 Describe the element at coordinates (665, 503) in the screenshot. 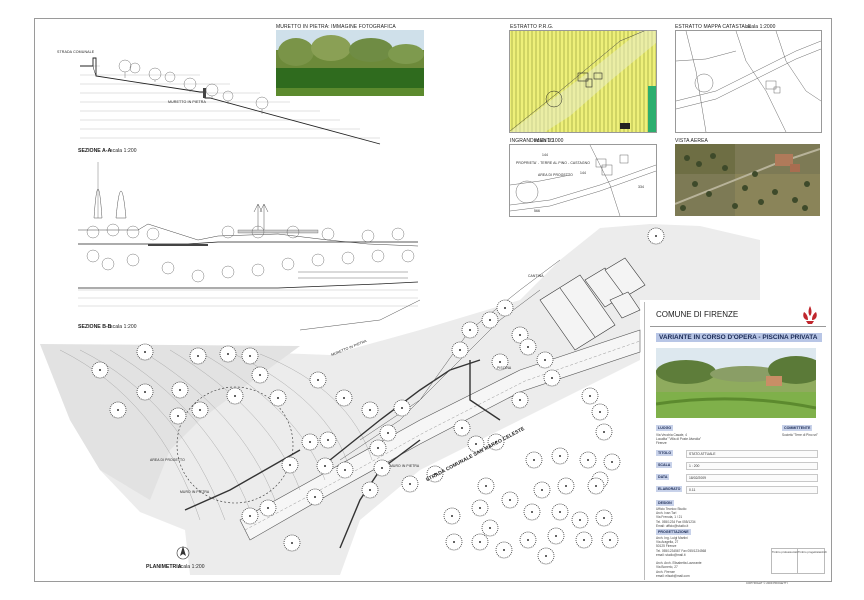

I see `design-key: DESIGN` at that location.